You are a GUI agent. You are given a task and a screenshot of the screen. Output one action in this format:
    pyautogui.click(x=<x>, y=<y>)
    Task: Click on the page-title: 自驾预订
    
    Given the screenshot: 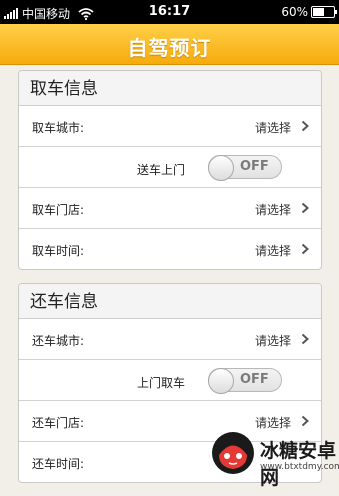 What is the action you would take?
    pyautogui.click(x=169, y=48)
    